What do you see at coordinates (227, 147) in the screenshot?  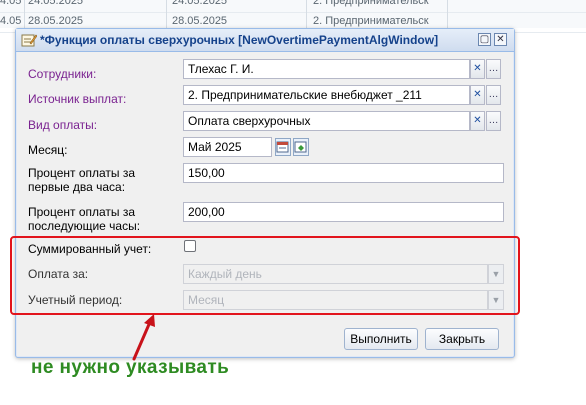 I see `month-field: Май 2025` at bounding box center [227, 147].